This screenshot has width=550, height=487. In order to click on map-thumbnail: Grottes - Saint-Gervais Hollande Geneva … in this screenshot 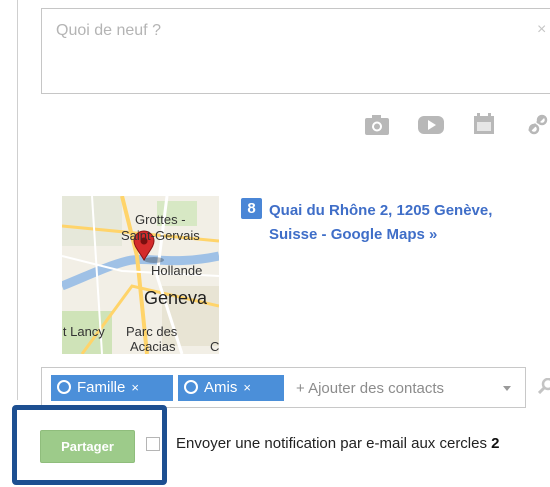, I will do `click(140, 275)`.